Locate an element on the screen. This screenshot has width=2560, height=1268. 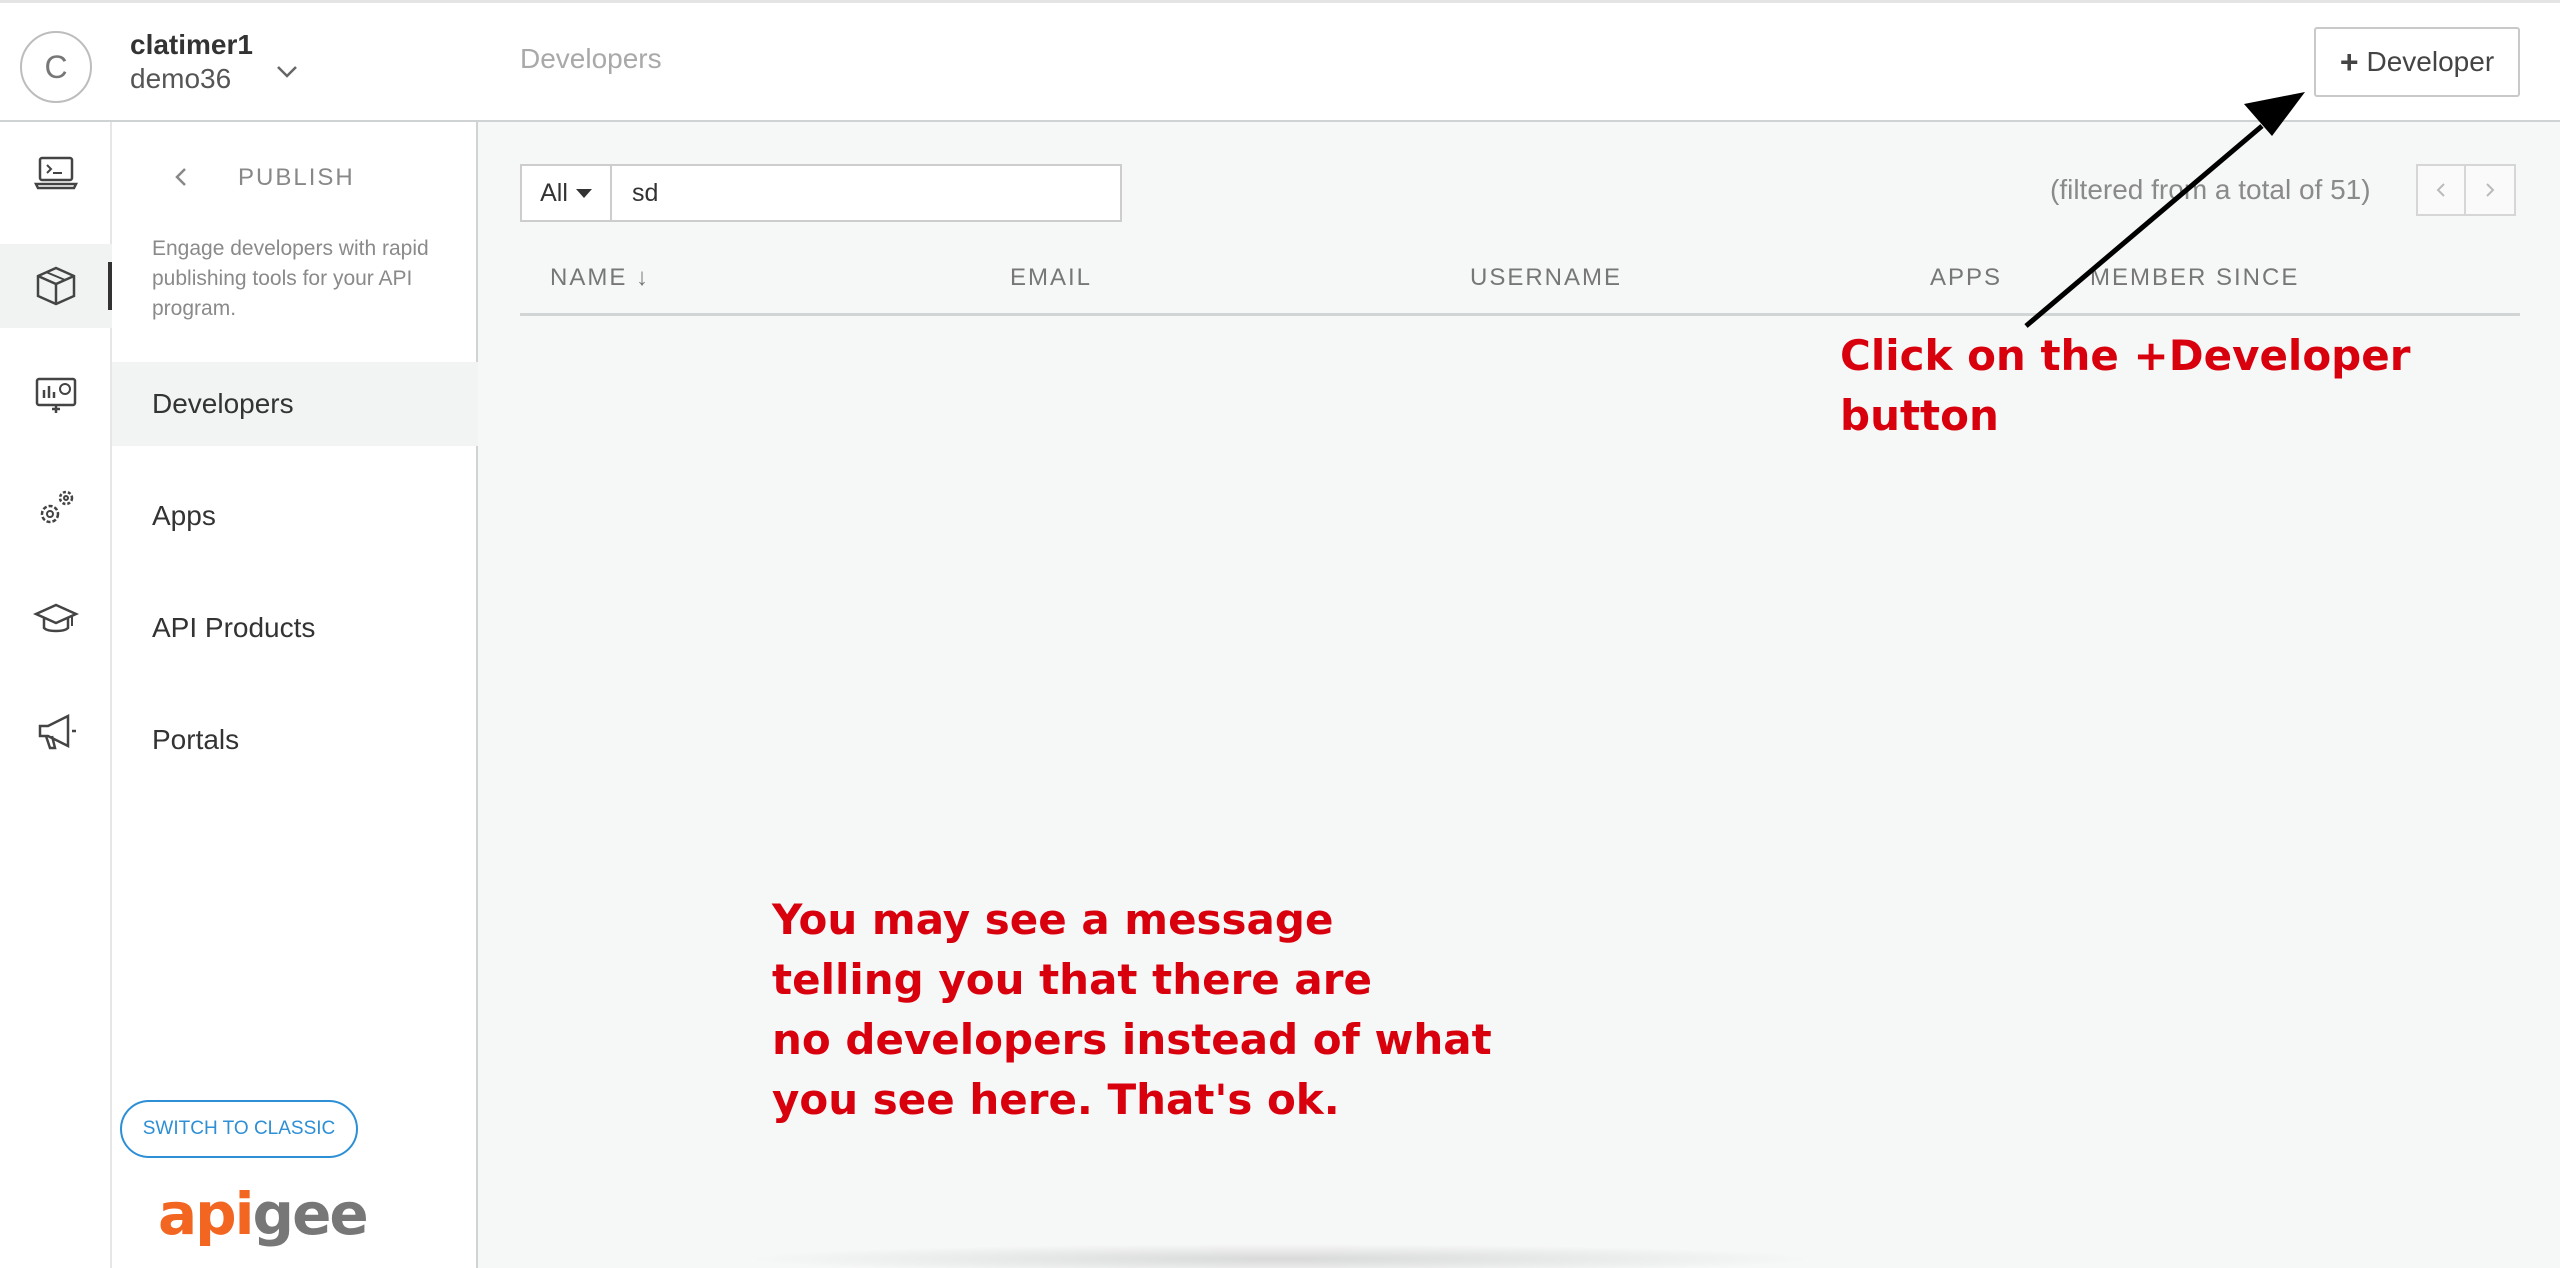
megaphone-icon is located at coordinates (57, 731).